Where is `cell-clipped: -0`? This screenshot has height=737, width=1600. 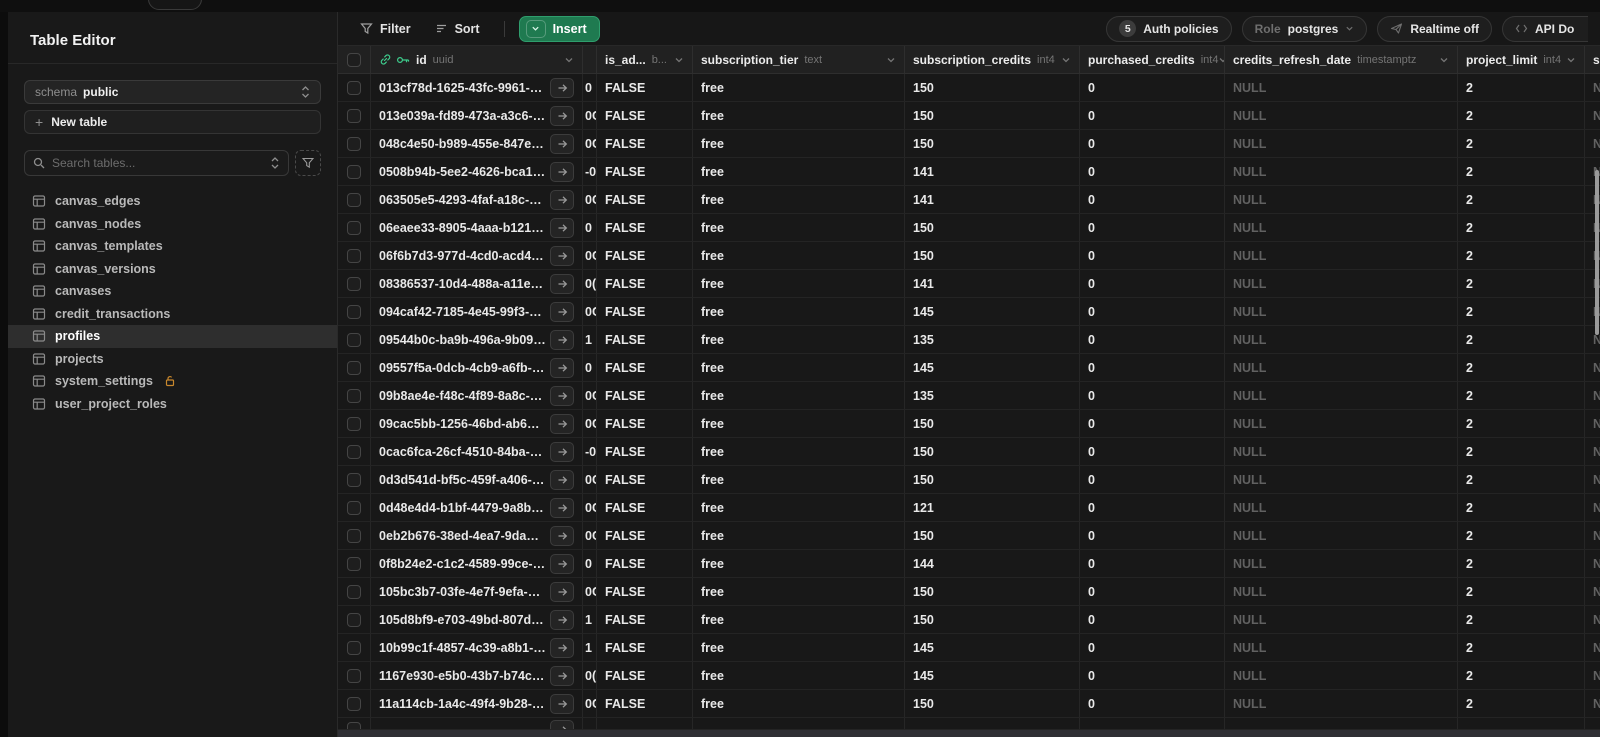 cell-clipped: -0 is located at coordinates (590, 451).